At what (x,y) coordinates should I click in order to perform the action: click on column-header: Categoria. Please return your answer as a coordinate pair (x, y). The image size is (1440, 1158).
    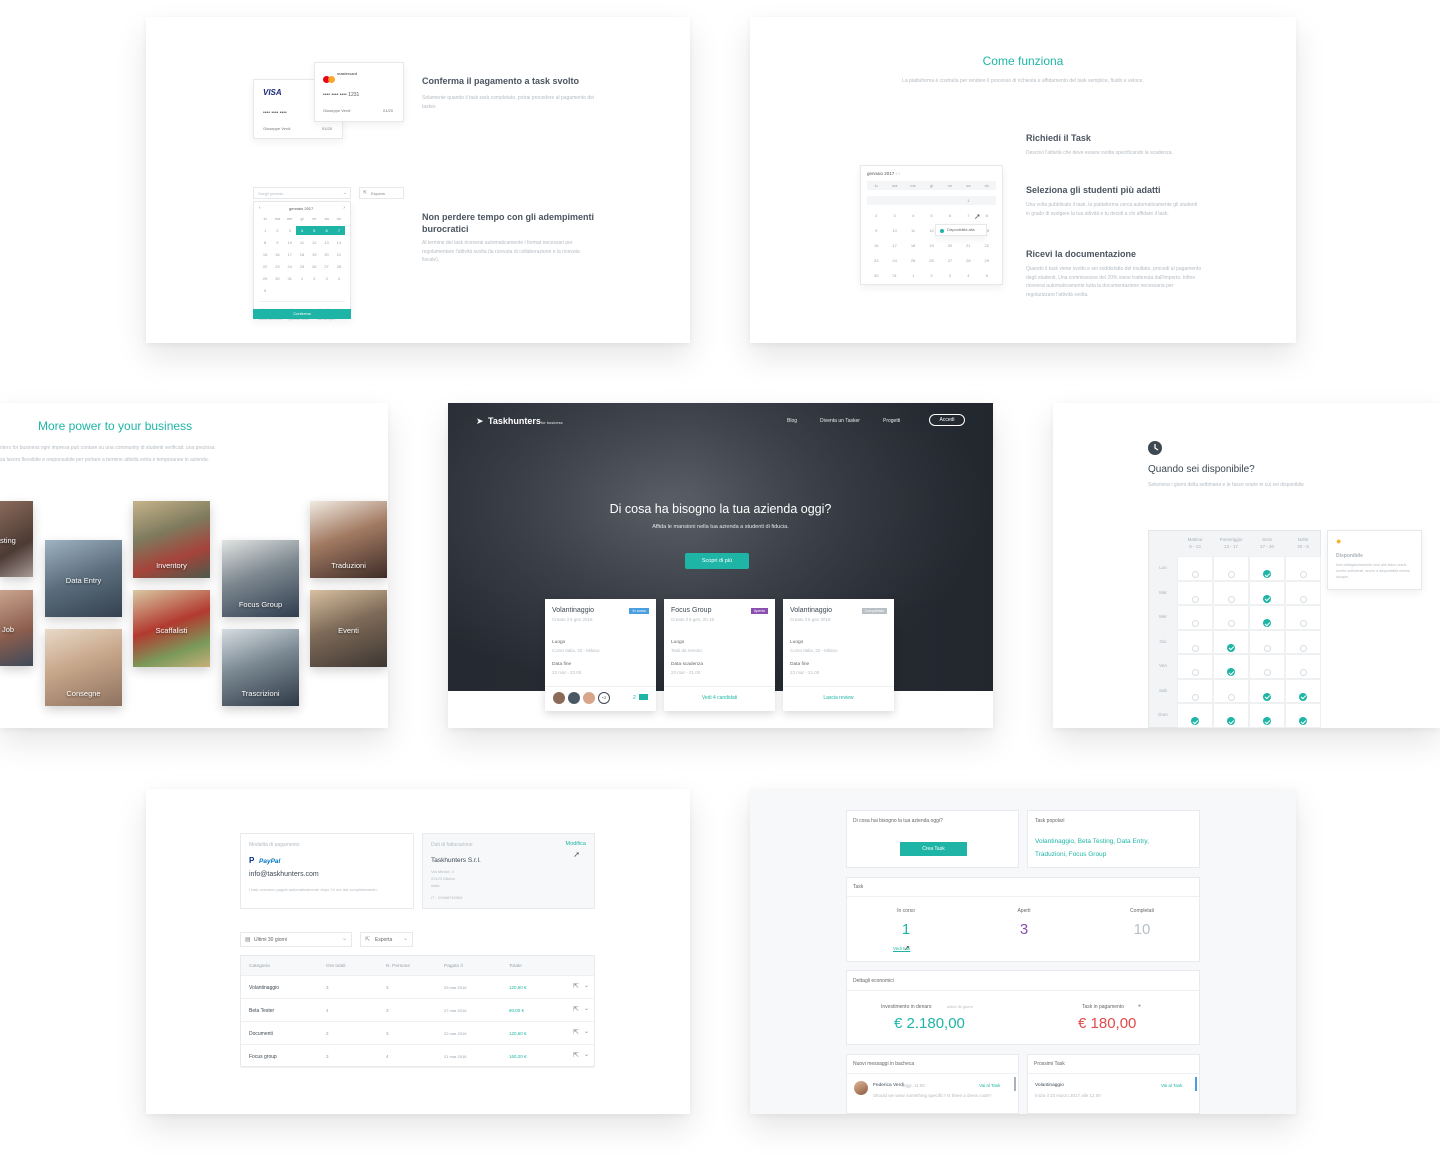
    Looking at the image, I should click on (259, 966).